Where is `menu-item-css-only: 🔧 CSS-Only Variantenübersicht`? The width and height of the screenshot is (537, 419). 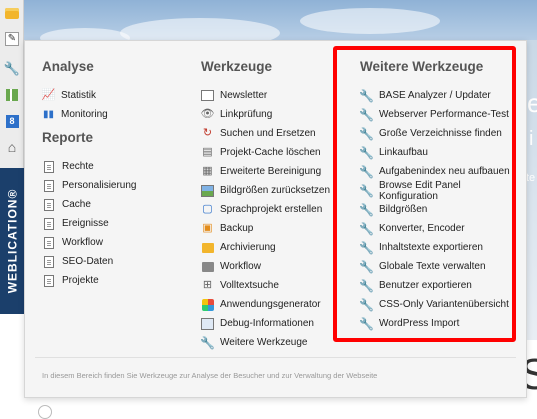 menu-item-css-only: 🔧 CSS-Only Variantenübersicht is located at coordinates (439, 304).